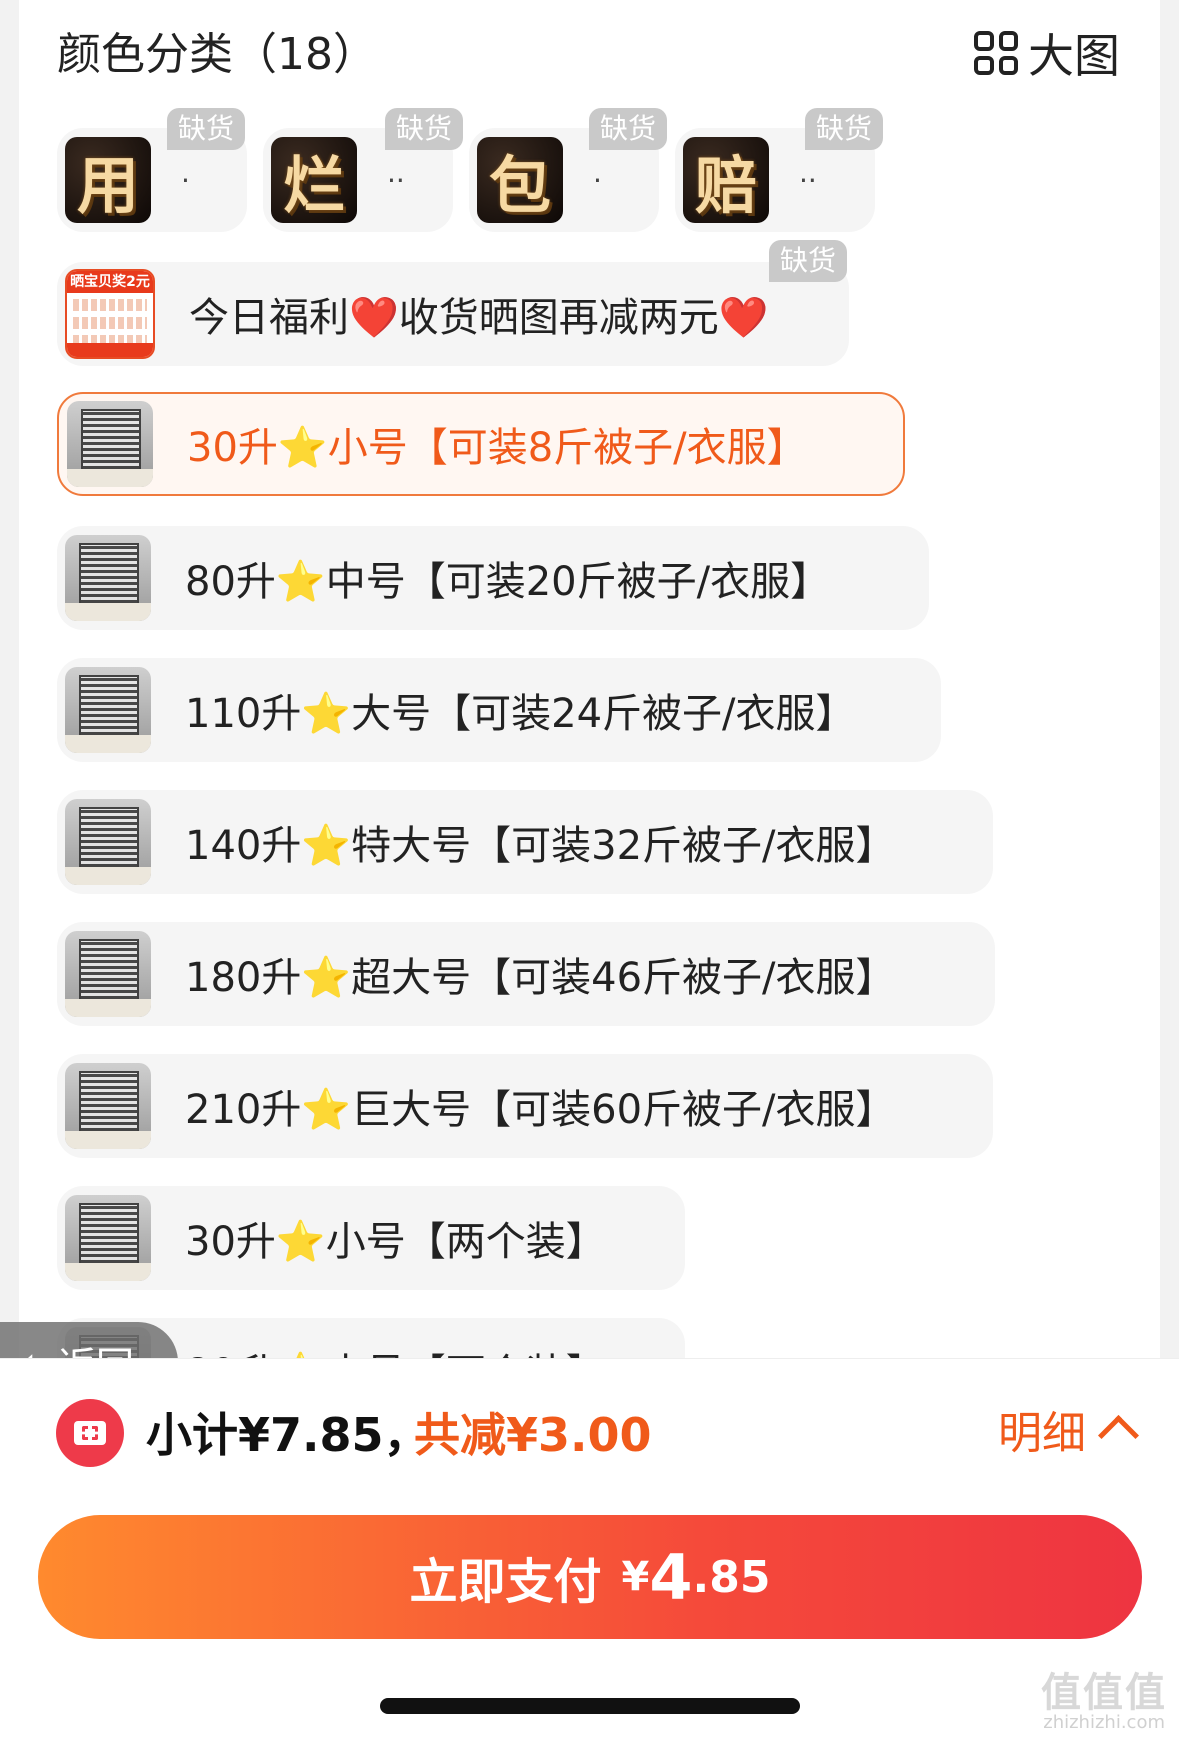 The image size is (1179, 1743). What do you see at coordinates (217, 54) in the screenshot?
I see `section-title: 颜色分类（18）` at bounding box center [217, 54].